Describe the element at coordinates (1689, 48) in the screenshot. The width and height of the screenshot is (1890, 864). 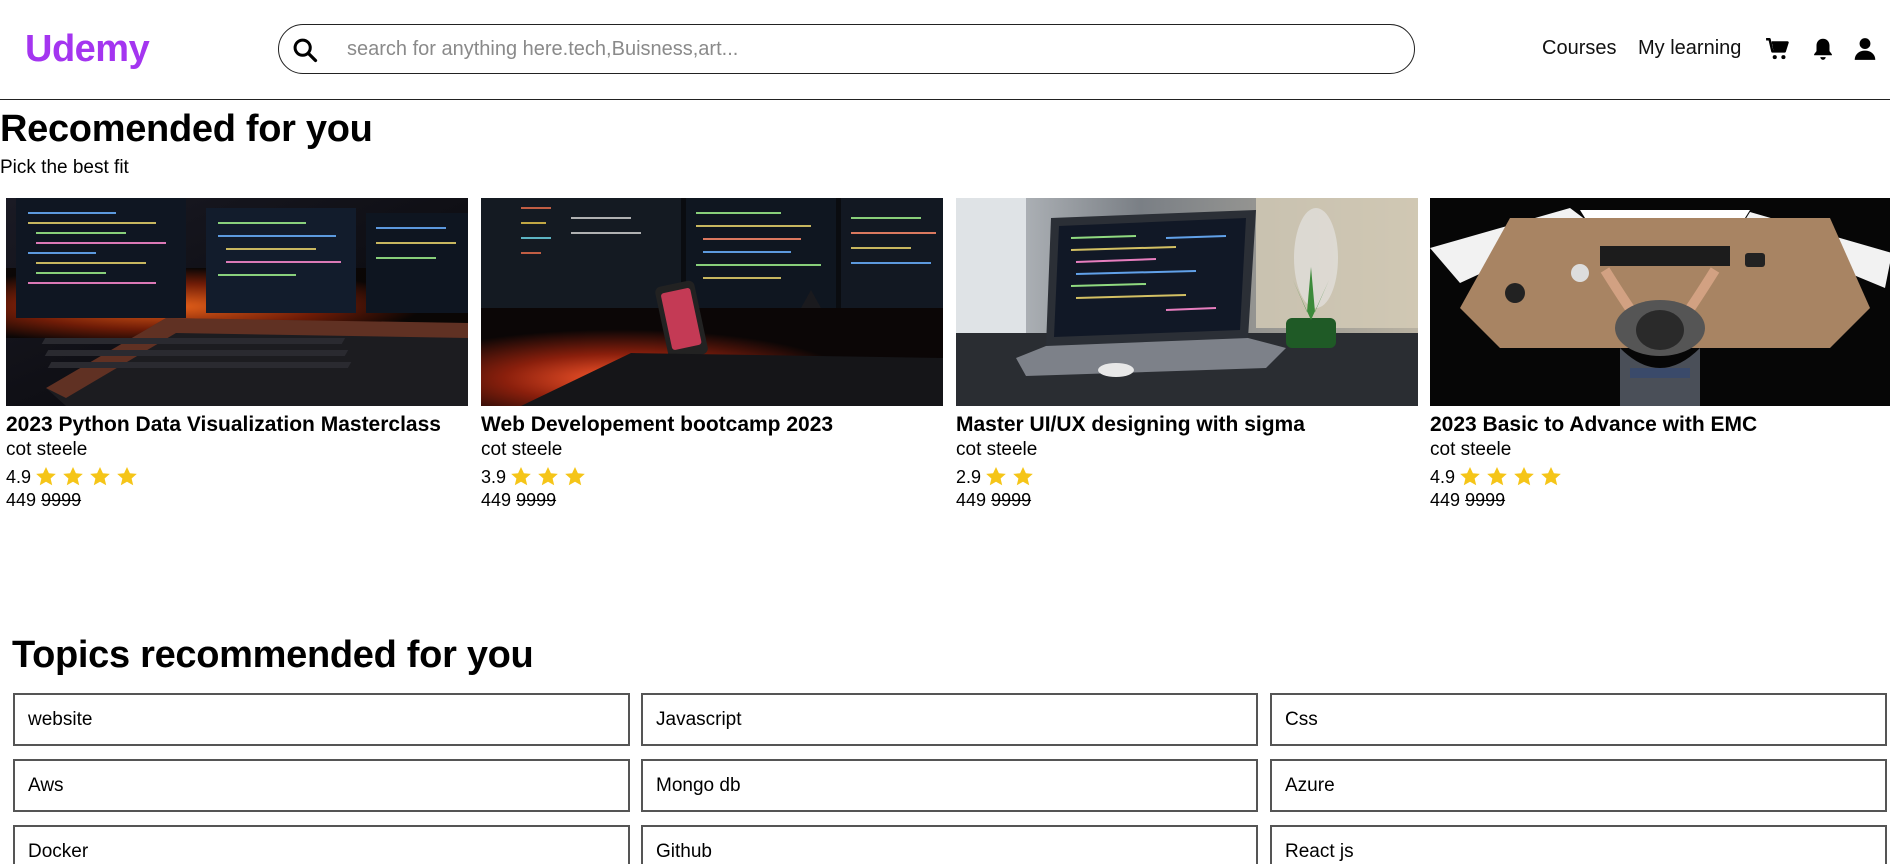
I see `nav-my-learning-link: My learning` at that location.